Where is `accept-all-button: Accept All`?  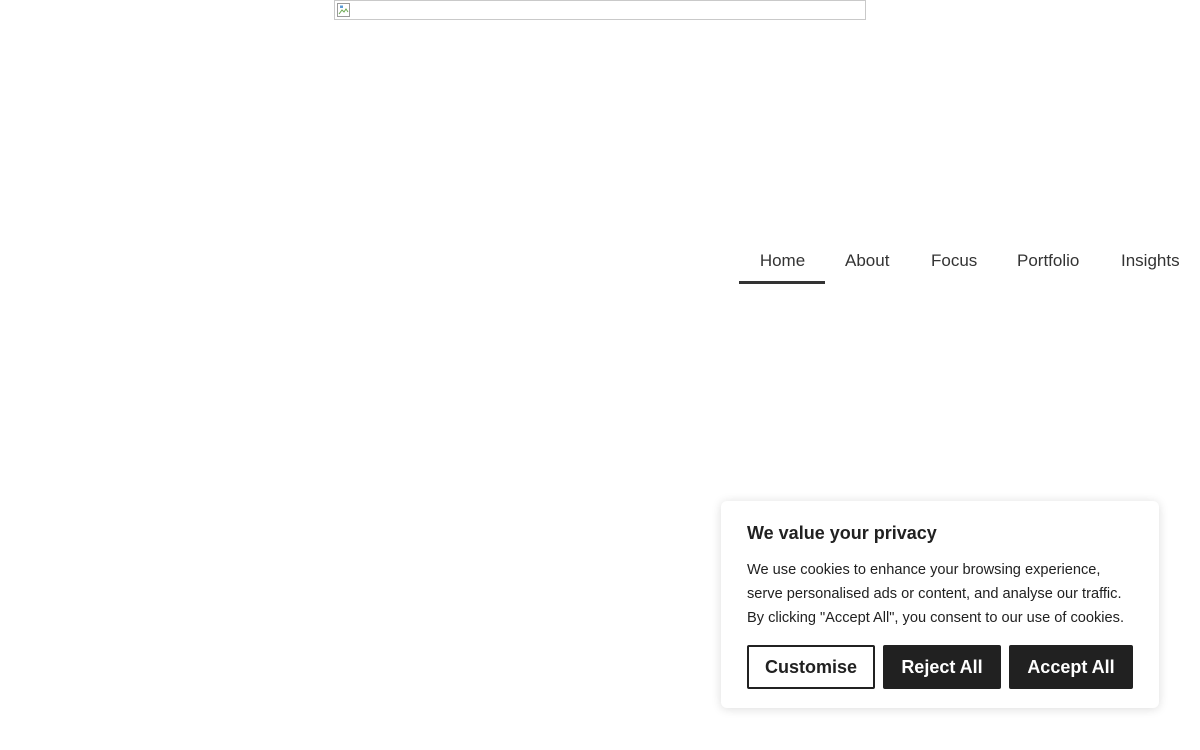 accept-all-button: Accept All is located at coordinates (1071, 667).